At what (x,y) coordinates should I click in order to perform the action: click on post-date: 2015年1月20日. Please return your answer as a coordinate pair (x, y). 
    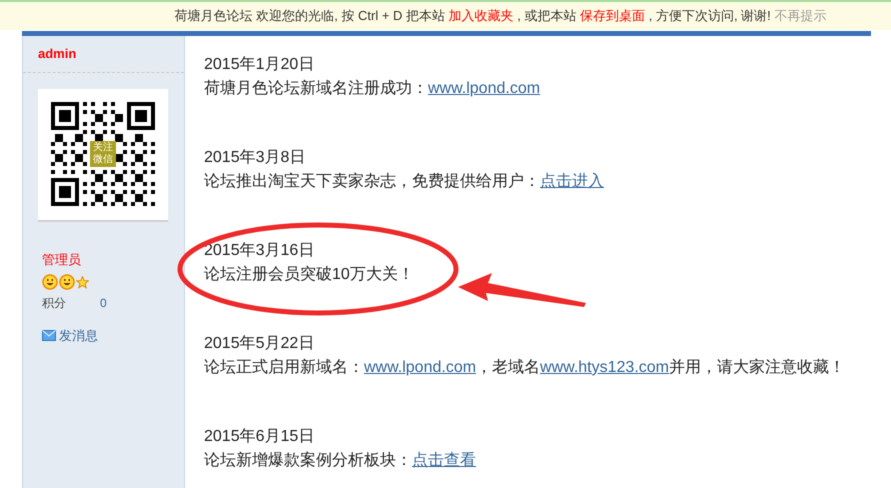
    Looking at the image, I should click on (259, 65).